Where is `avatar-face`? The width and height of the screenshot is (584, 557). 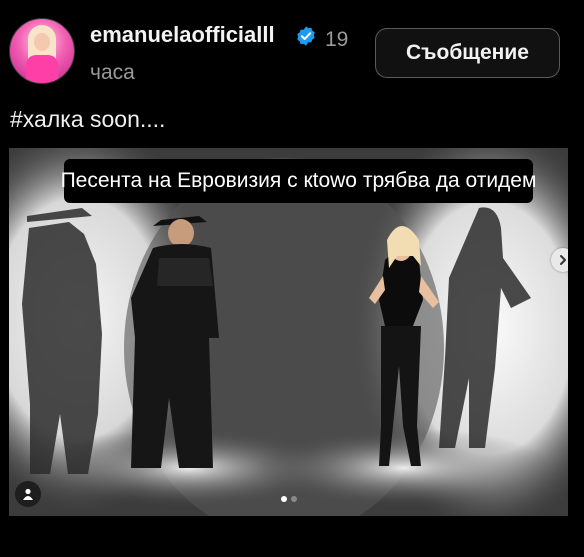 avatar-face is located at coordinates (42, 42).